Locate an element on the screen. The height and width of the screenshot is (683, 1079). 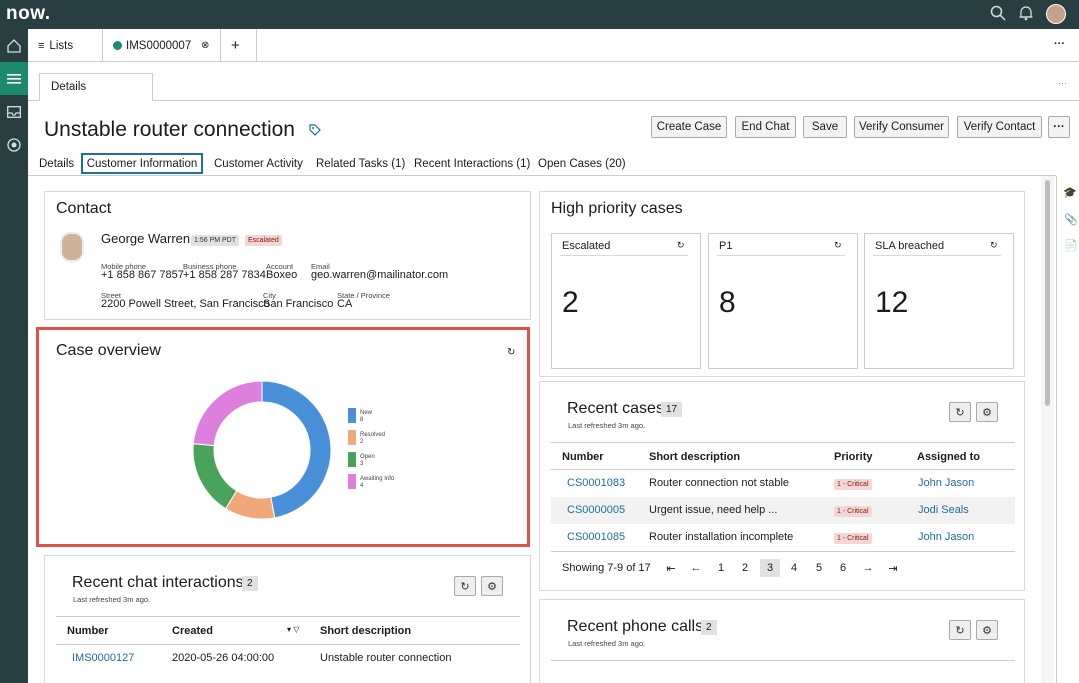
tab-lists: ≡ Lists is located at coordinates (65, 45).